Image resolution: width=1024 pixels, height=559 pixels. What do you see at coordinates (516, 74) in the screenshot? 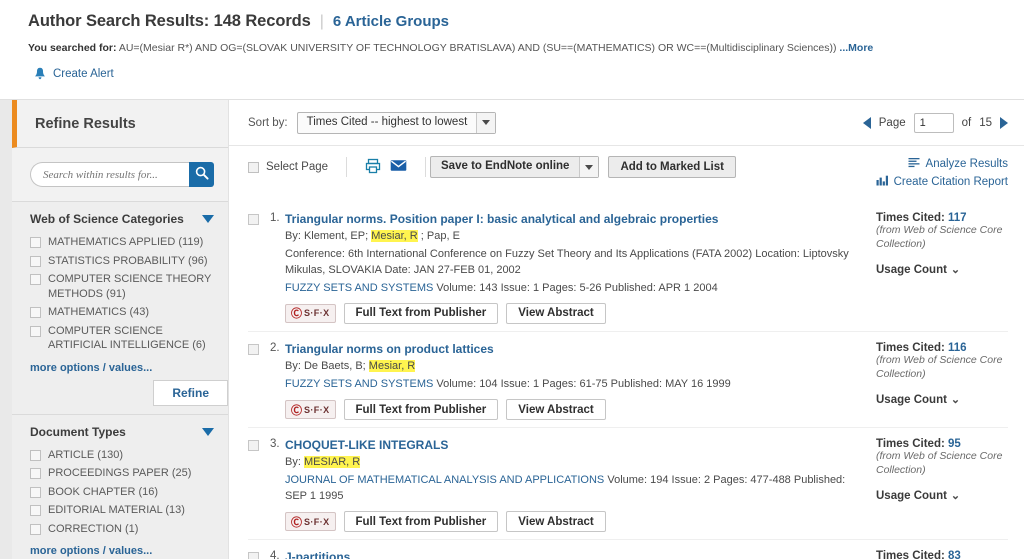
I see `create-alert-row: Create Alert` at bounding box center [516, 74].